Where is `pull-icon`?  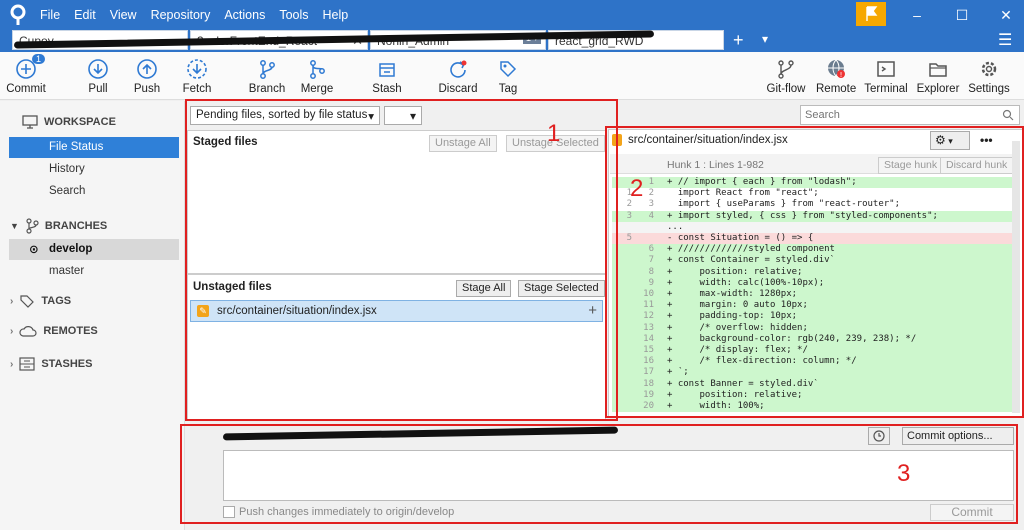
pull-icon is located at coordinates (98, 69).